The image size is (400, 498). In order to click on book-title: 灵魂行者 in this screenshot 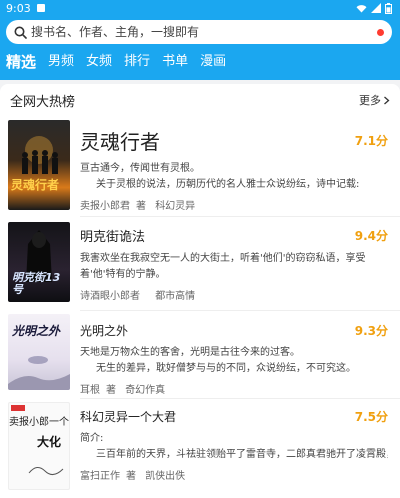, I will do `click(120, 140)`.